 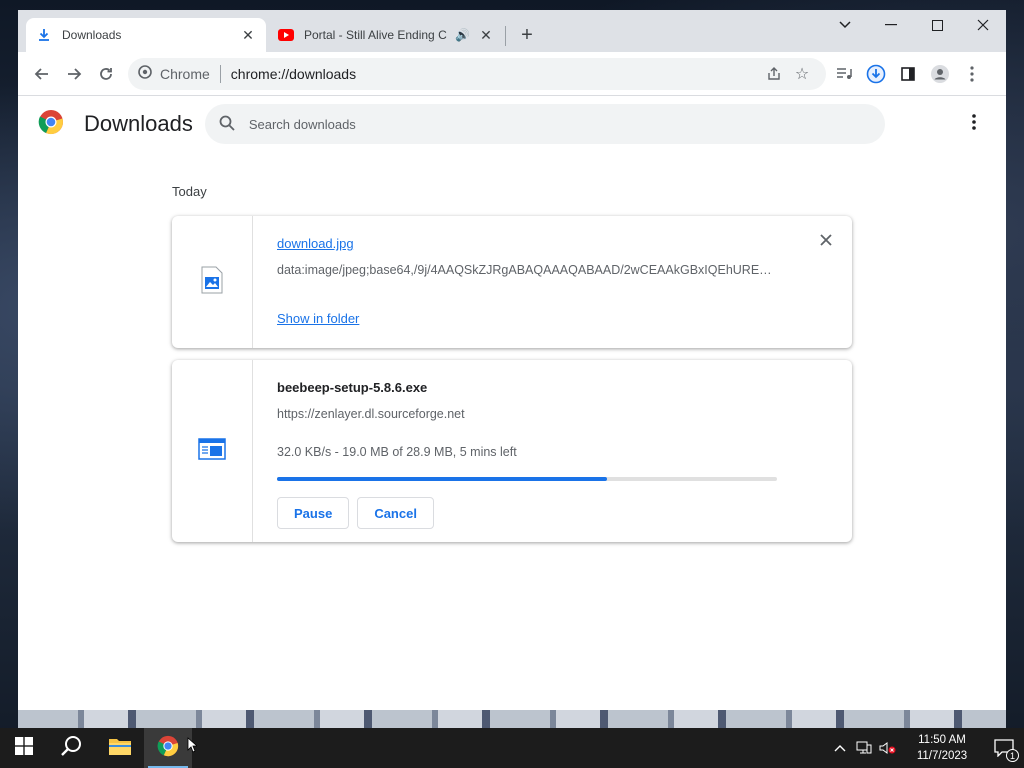 What do you see at coordinates (185, 73) in the screenshot?
I see `site-label: Chrome` at bounding box center [185, 73].